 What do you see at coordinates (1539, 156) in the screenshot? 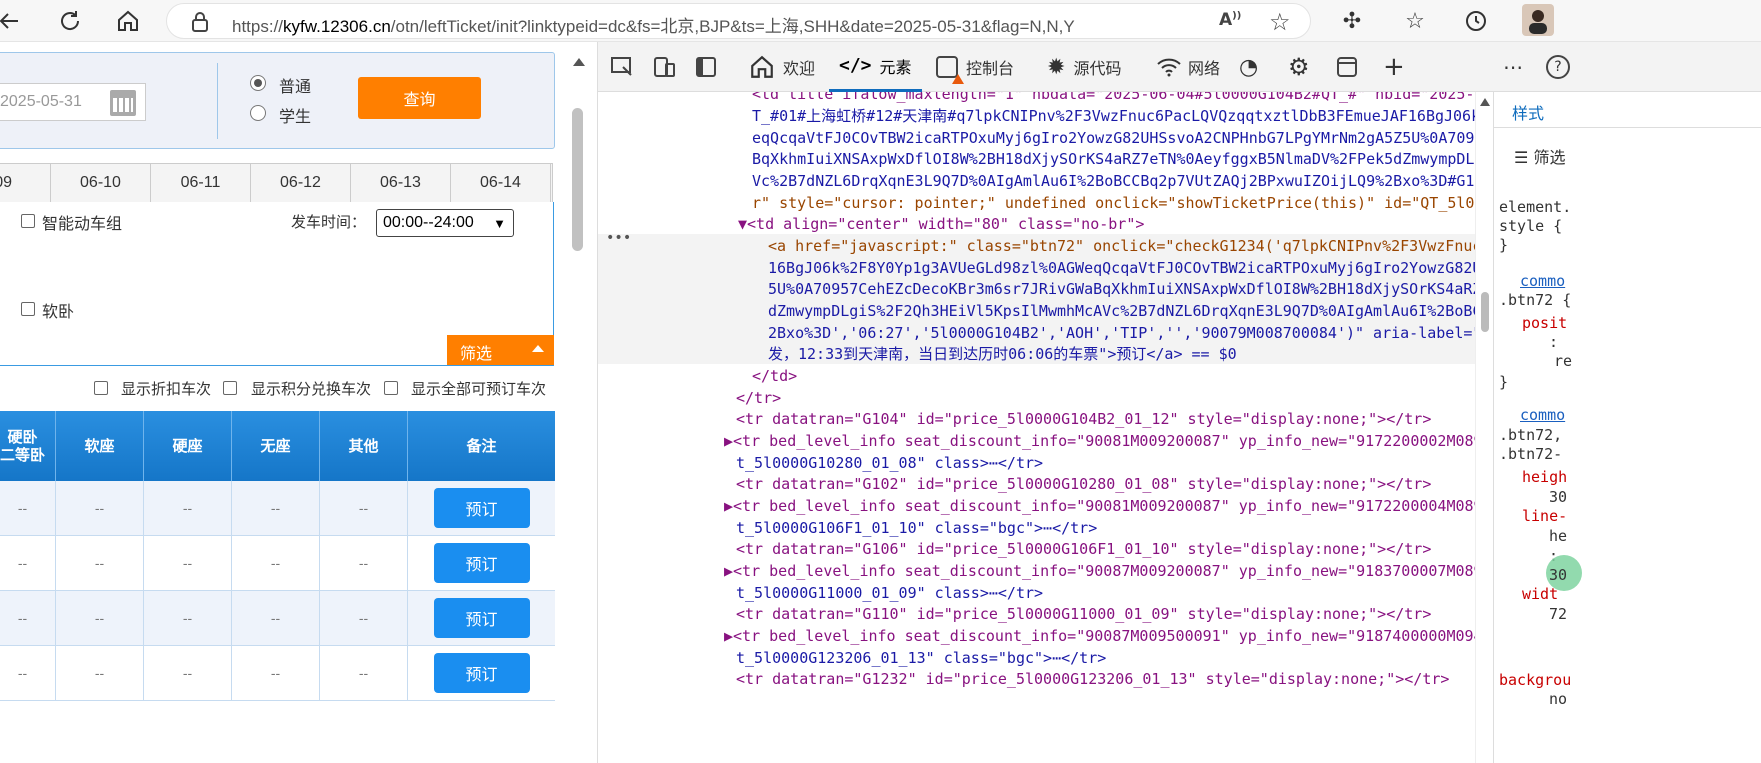
I see `styles-filter: ☰ 筛选` at bounding box center [1539, 156].